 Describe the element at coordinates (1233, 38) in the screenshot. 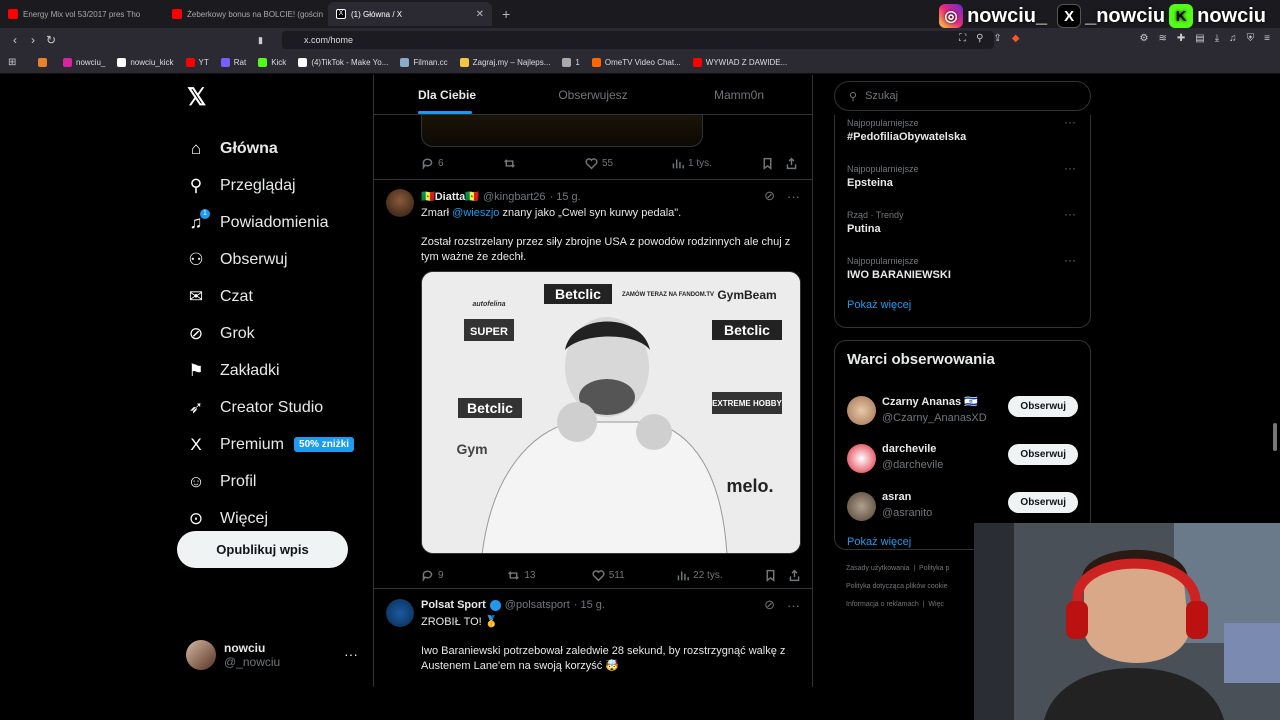

I see `music-icon: ♫` at that location.